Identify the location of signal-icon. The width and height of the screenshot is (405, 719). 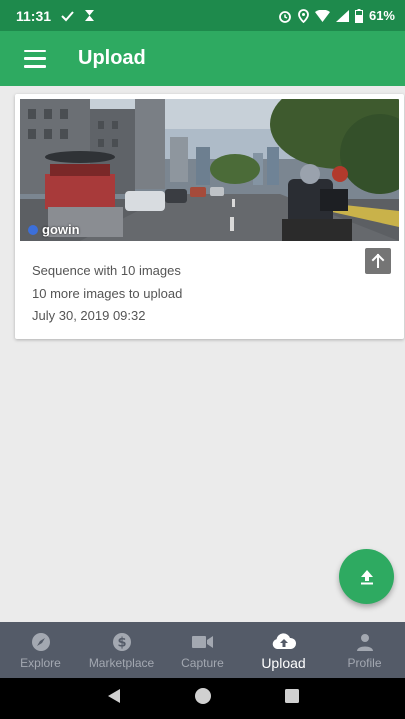
(342, 15).